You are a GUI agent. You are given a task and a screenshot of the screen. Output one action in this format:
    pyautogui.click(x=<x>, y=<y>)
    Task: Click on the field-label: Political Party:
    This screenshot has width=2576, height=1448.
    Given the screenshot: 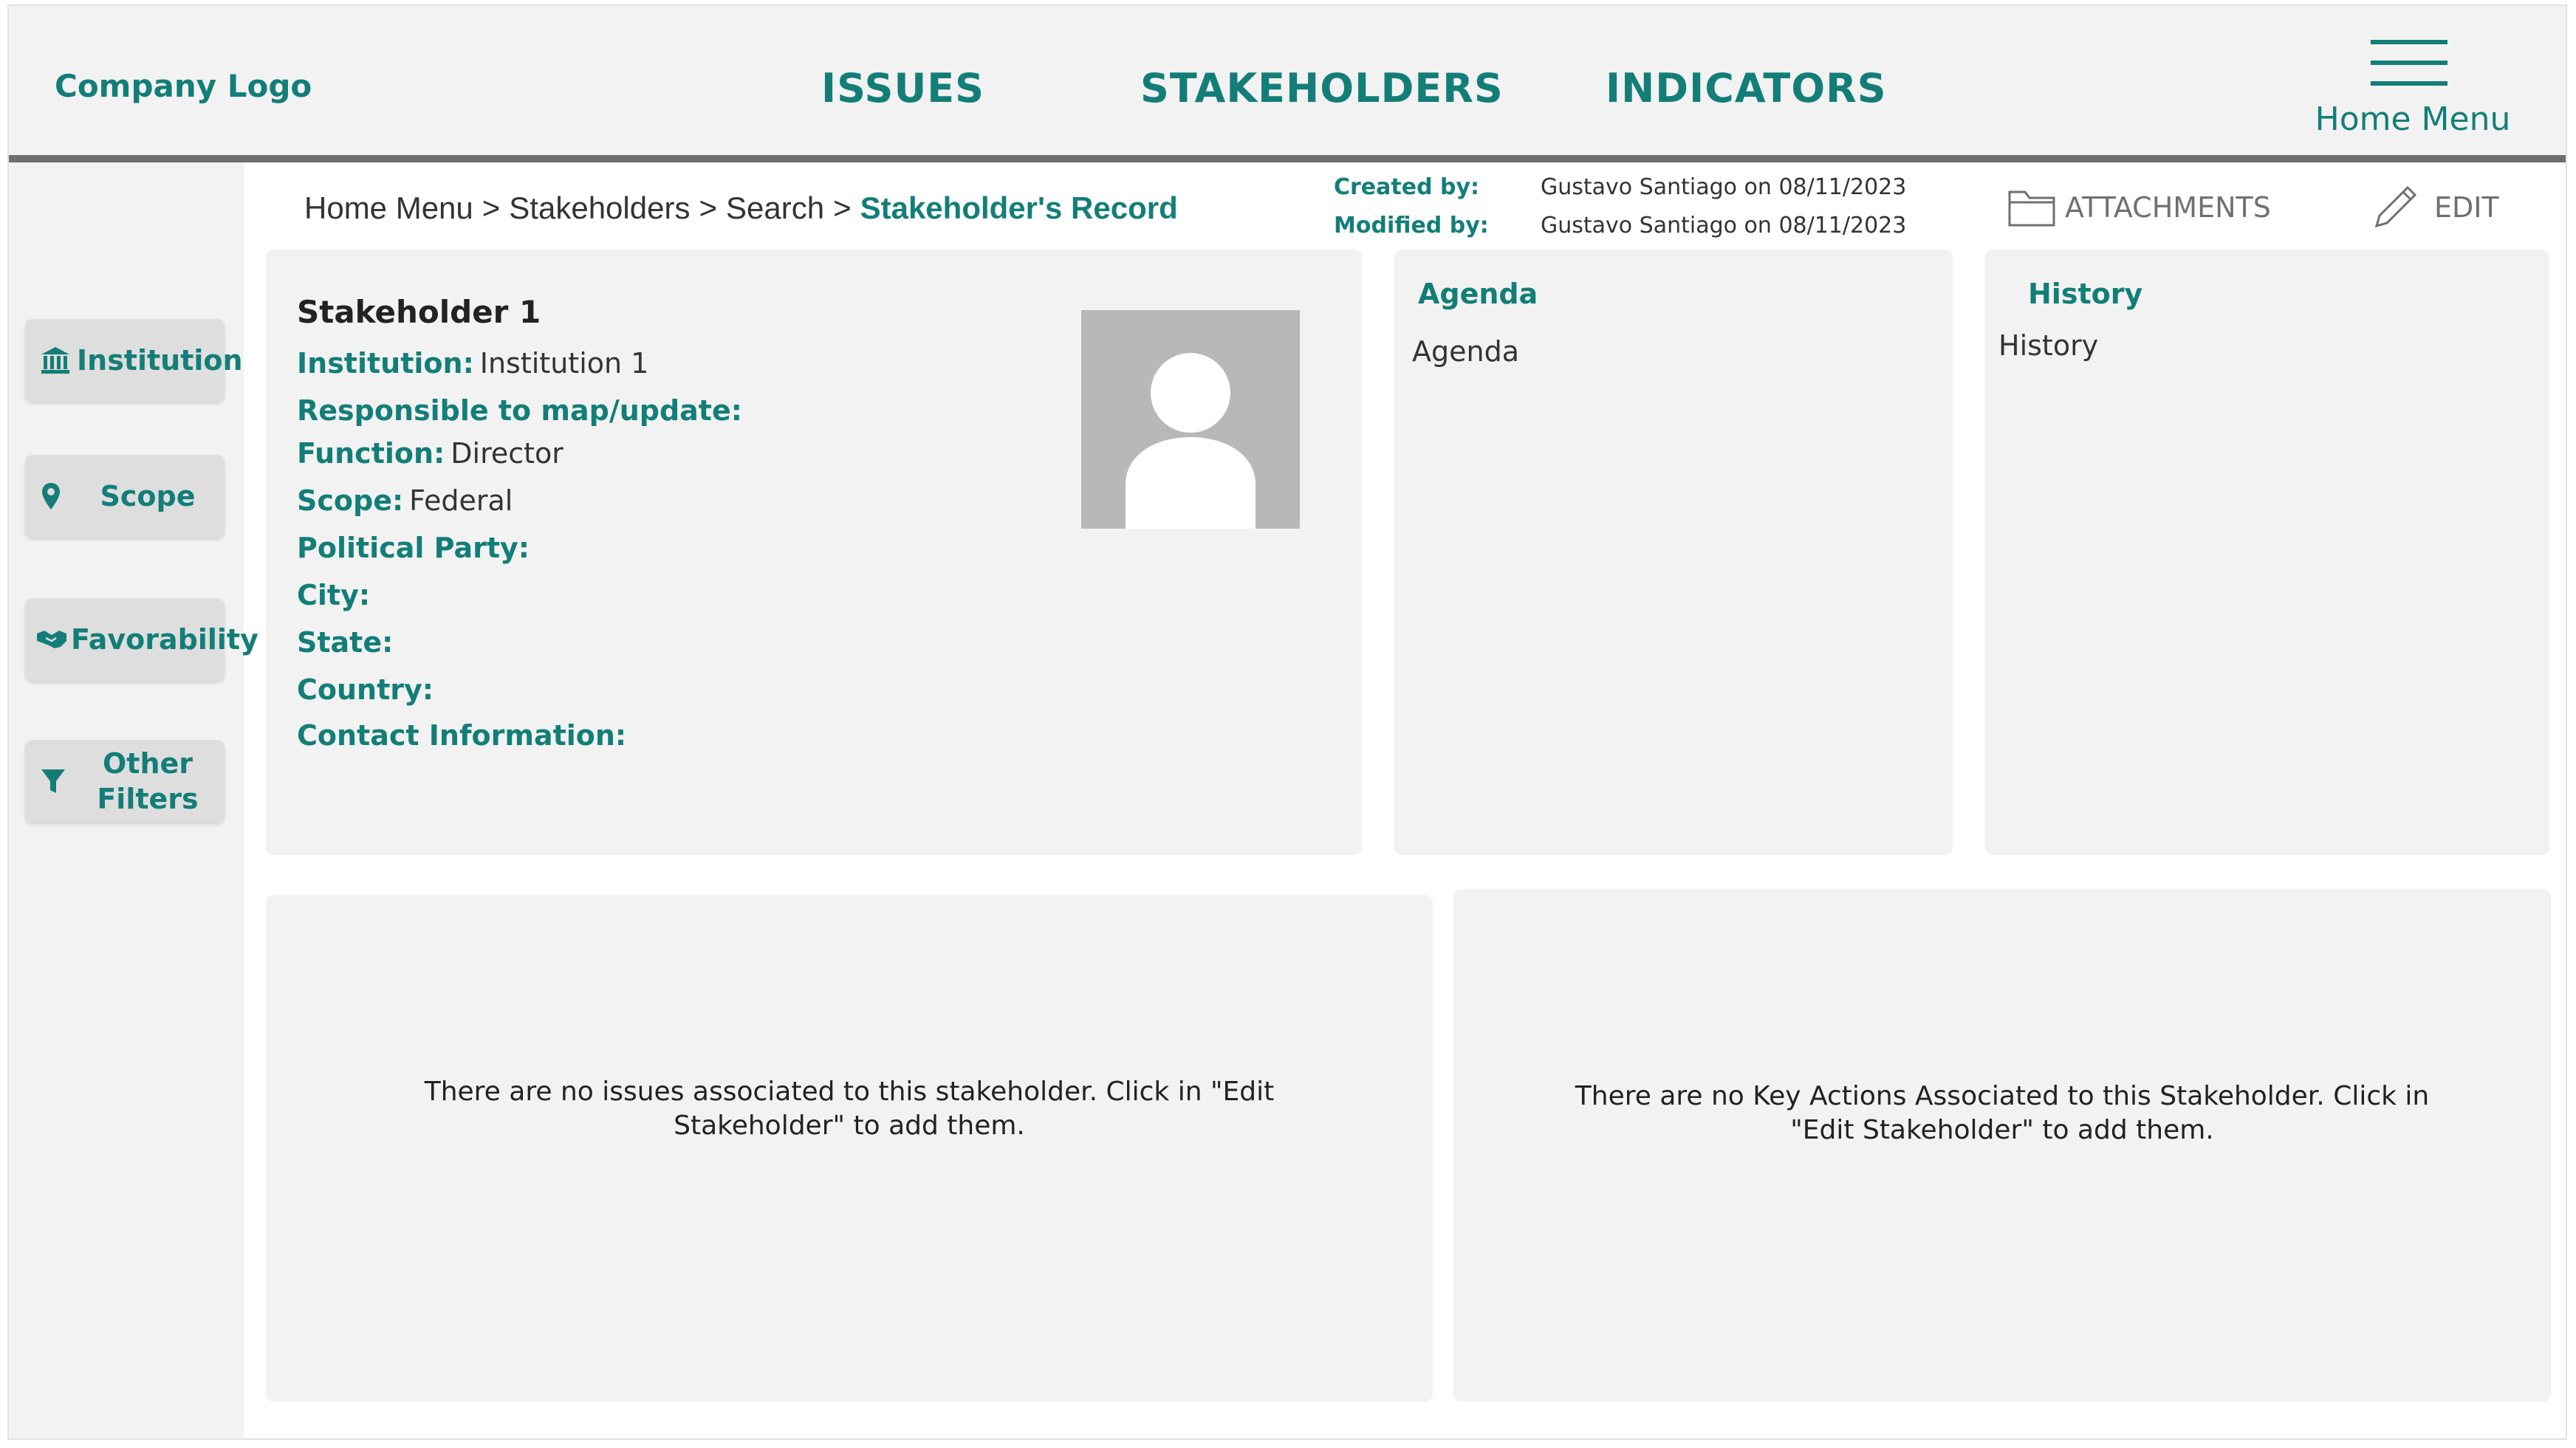 What is the action you would take?
    pyautogui.click(x=413, y=548)
    